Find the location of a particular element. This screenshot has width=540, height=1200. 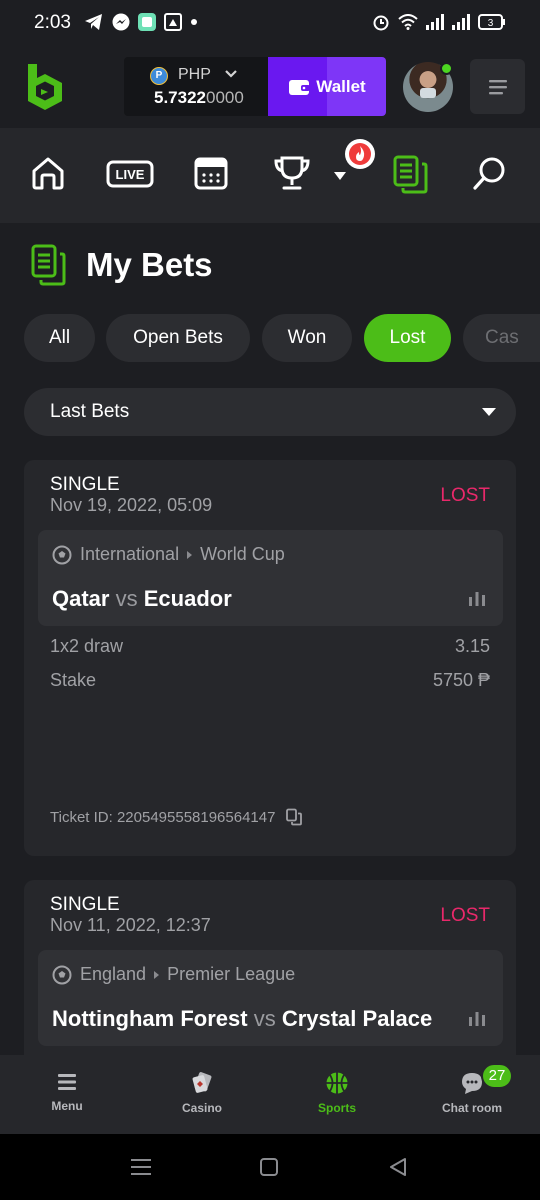

peso-coin-icon: P is located at coordinates (159, 76).